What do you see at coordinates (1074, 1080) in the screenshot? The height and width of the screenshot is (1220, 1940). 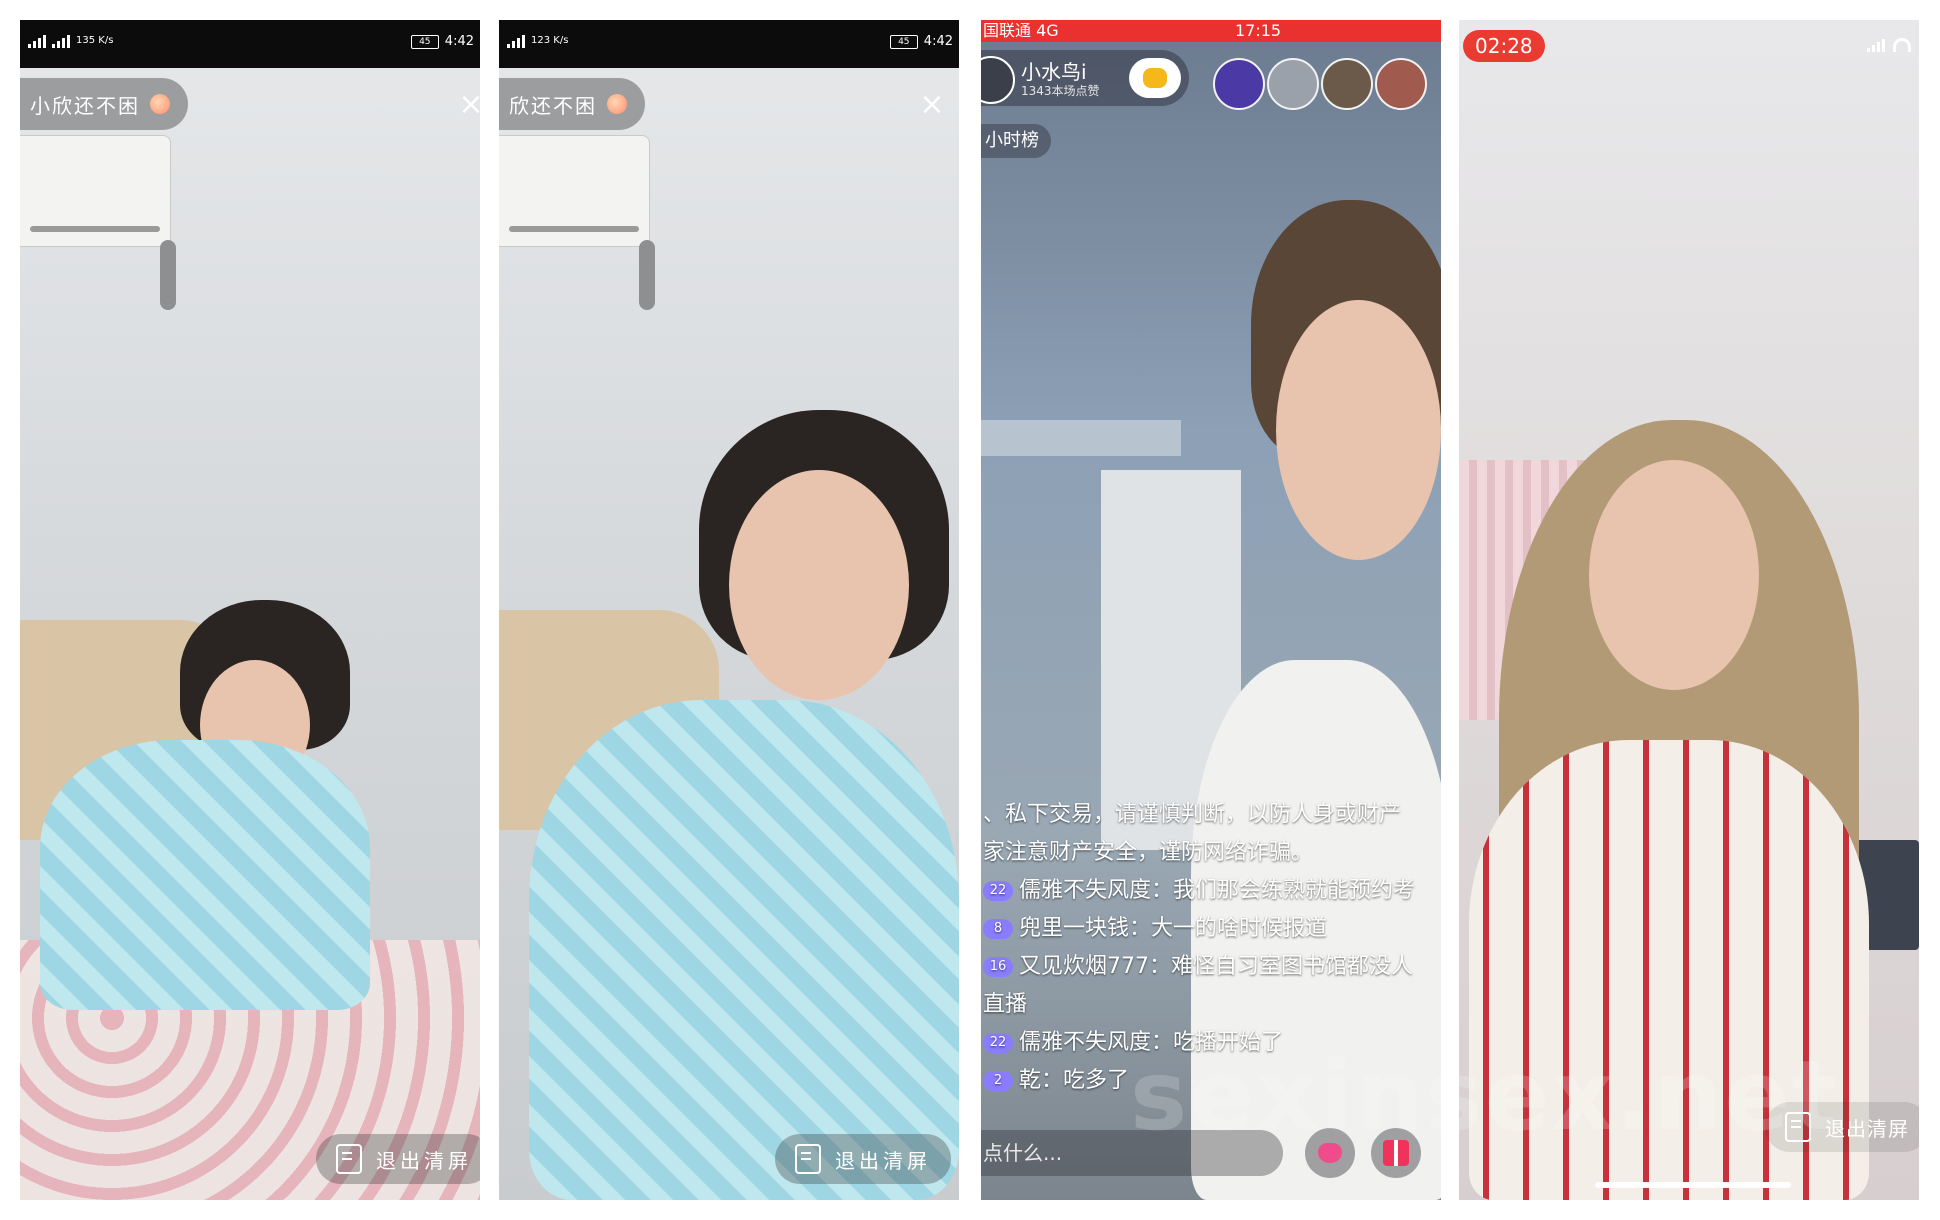 I see `chat-text: 乾：吃多了` at bounding box center [1074, 1080].